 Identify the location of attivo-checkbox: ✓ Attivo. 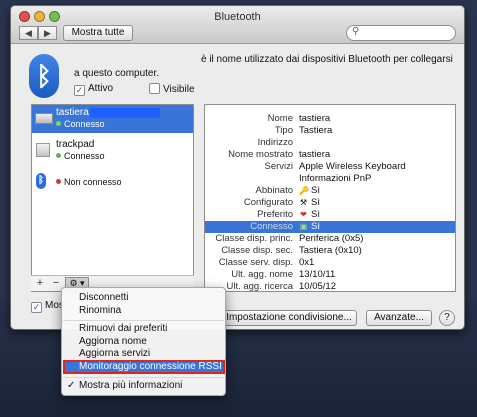
(93, 89).